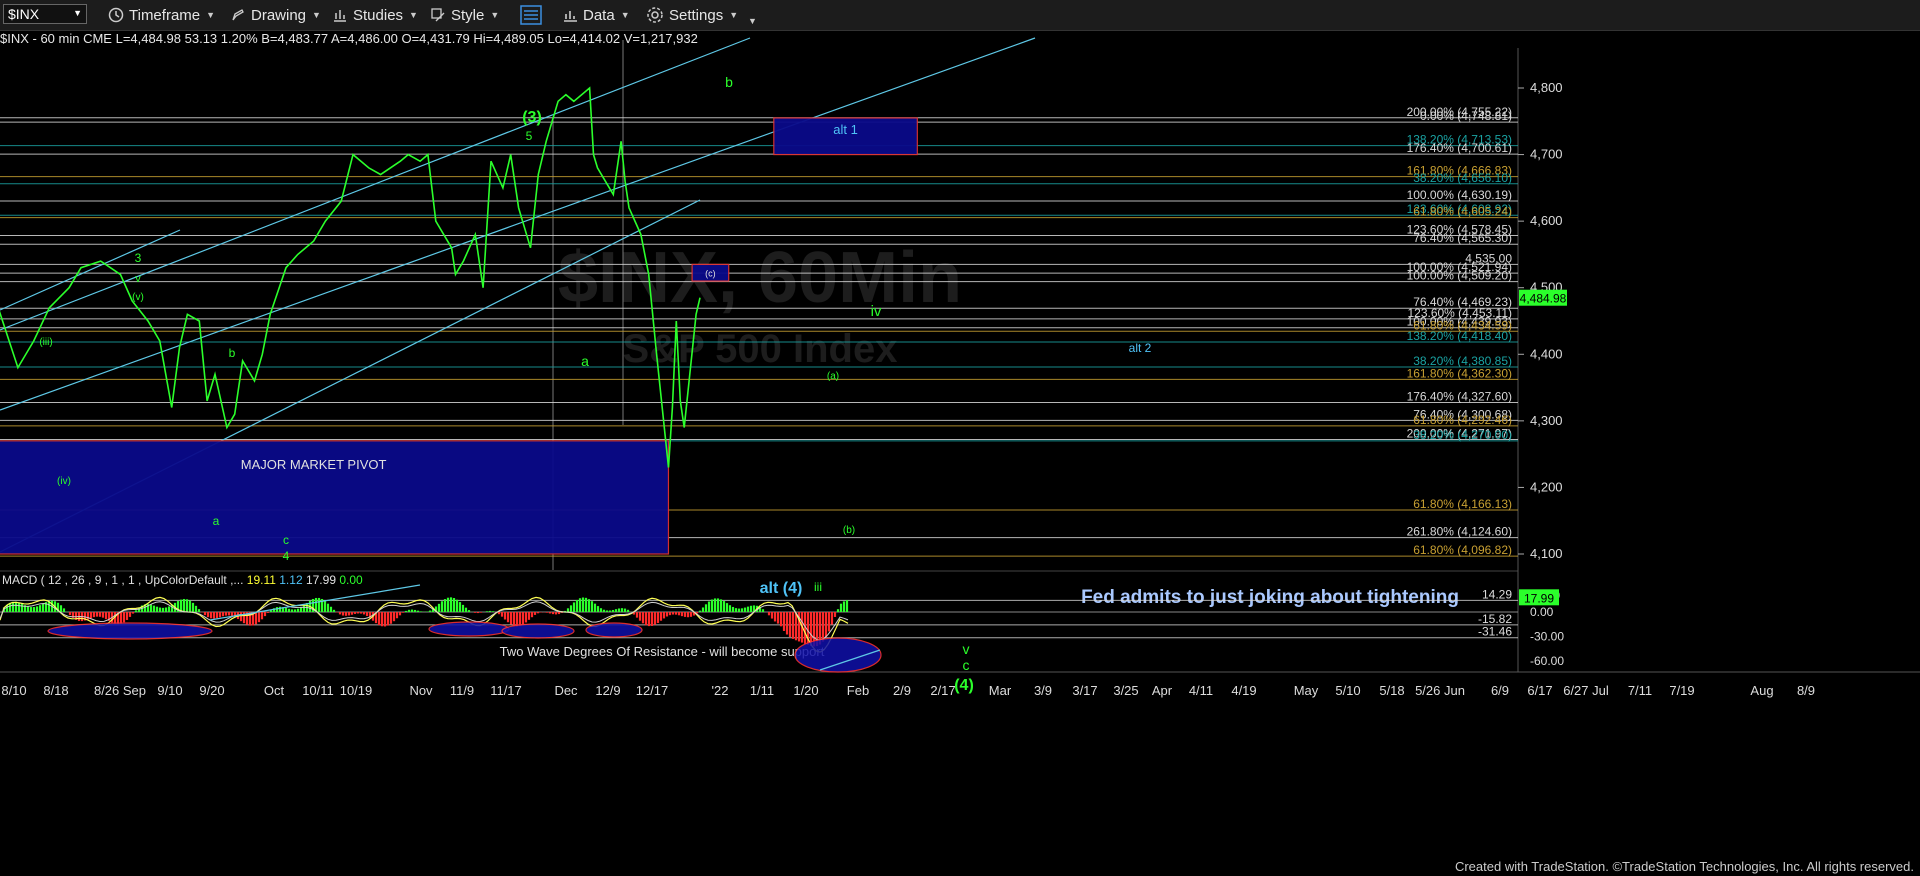 This screenshot has height=876, width=1920. What do you see at coordinates (1806, 690) in the screenshot?
I see `time-tick-label: 8/9` at bounding box center [1806, 690].